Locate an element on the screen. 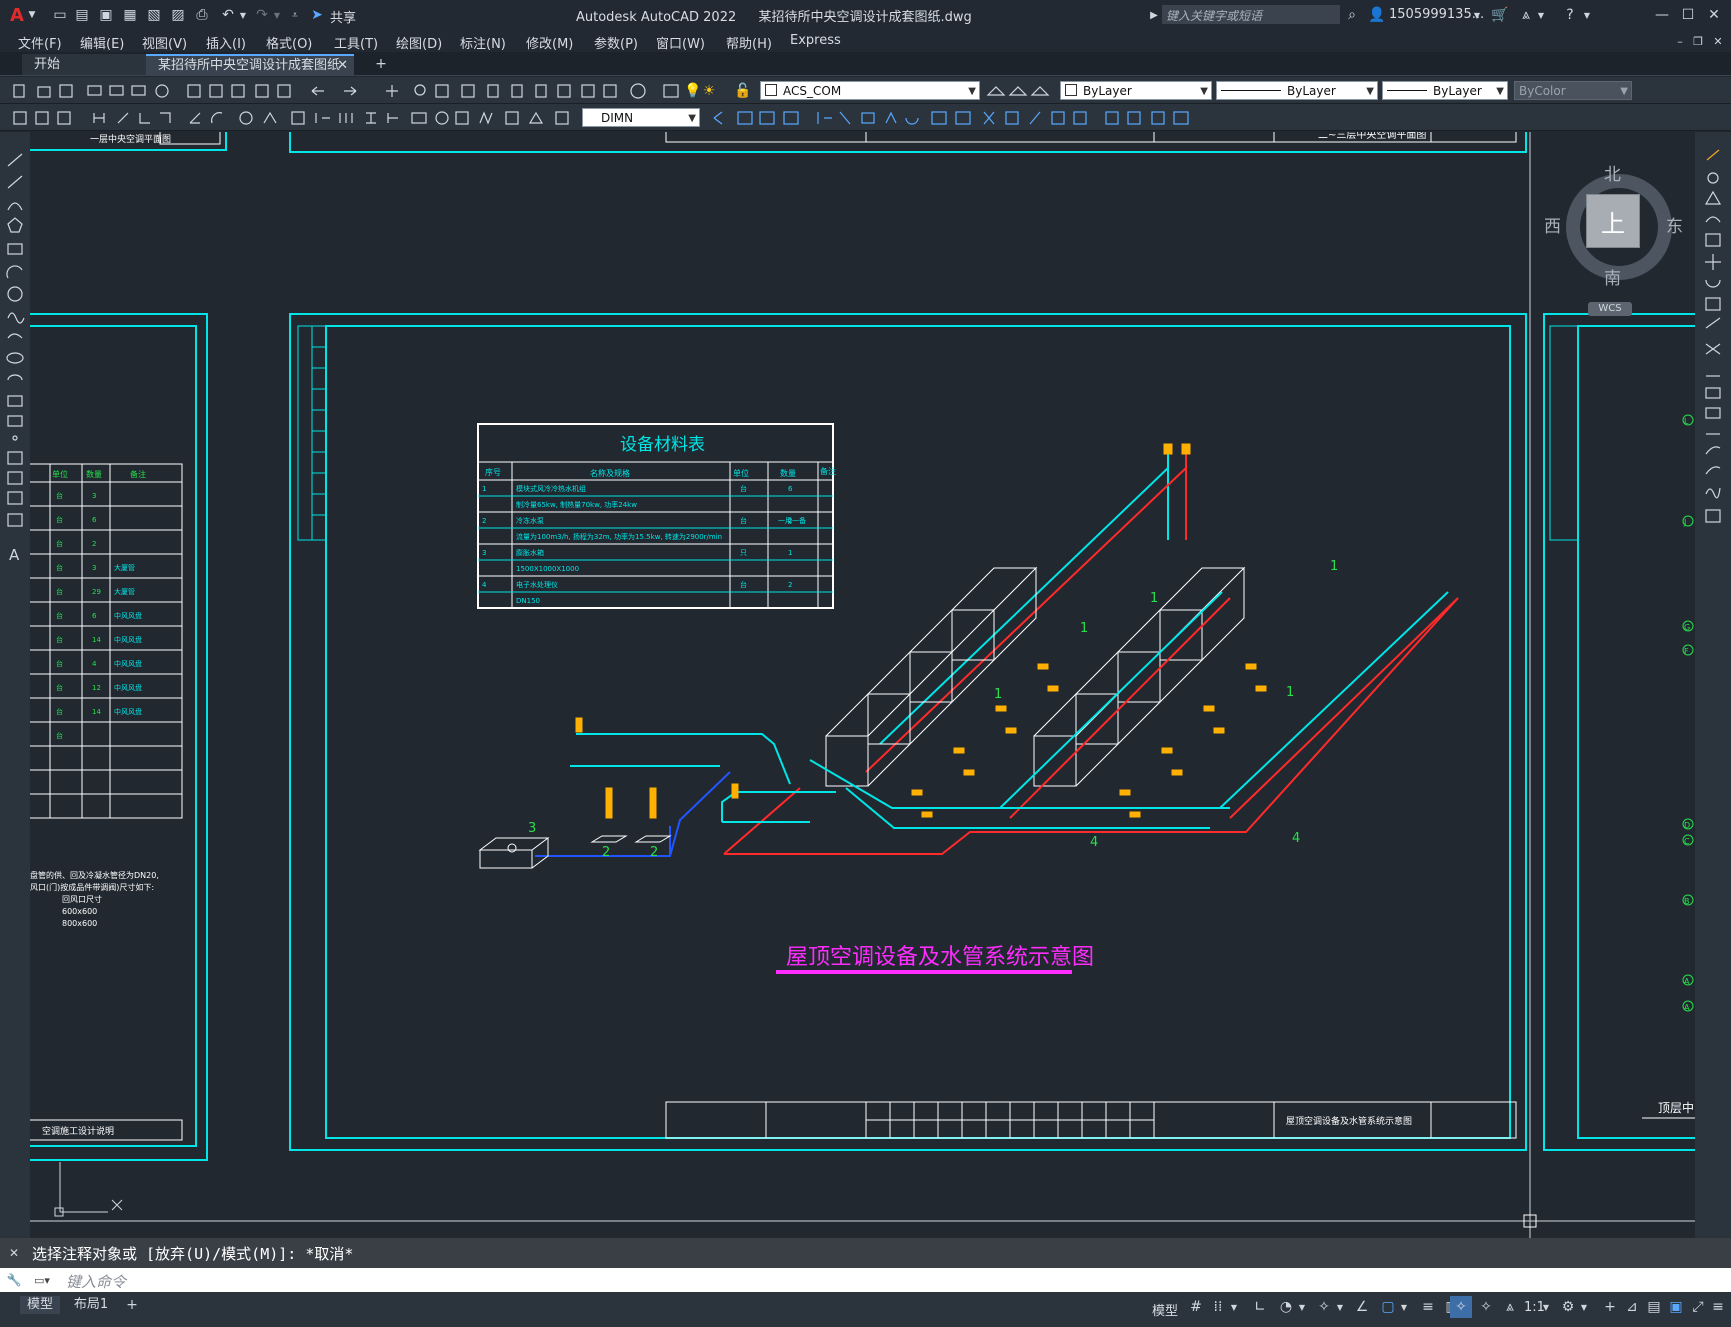 This screenshot has height=1327, width=1731. menu-dimension: 标注(N) is located at coordinates (483, 42).